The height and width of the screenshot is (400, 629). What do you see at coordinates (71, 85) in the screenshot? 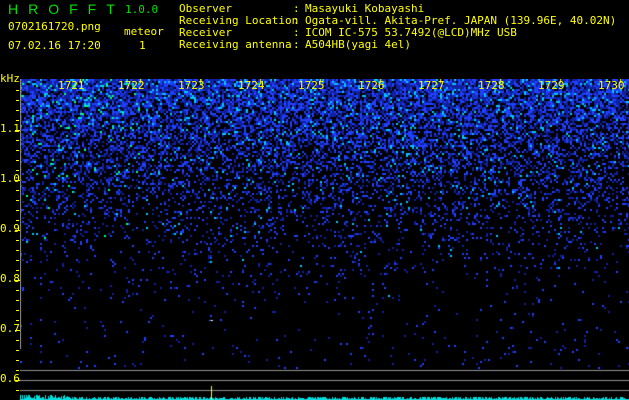
I see `time-tick-label: 1721` at bounding box center [71, 85].